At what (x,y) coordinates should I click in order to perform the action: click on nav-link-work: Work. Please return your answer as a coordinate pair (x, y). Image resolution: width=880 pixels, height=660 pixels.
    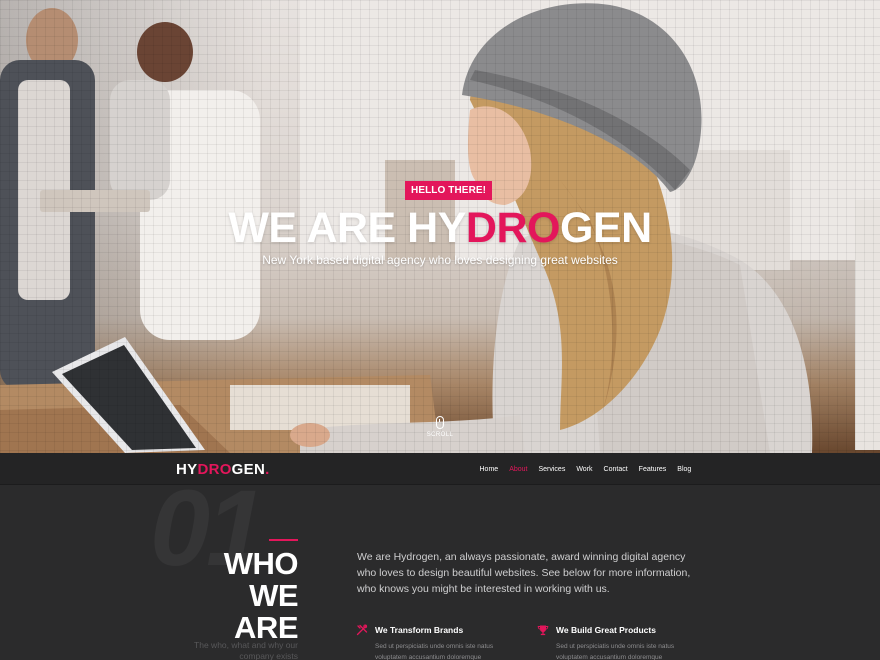
    Looking at the image, I should click on (584, 469).